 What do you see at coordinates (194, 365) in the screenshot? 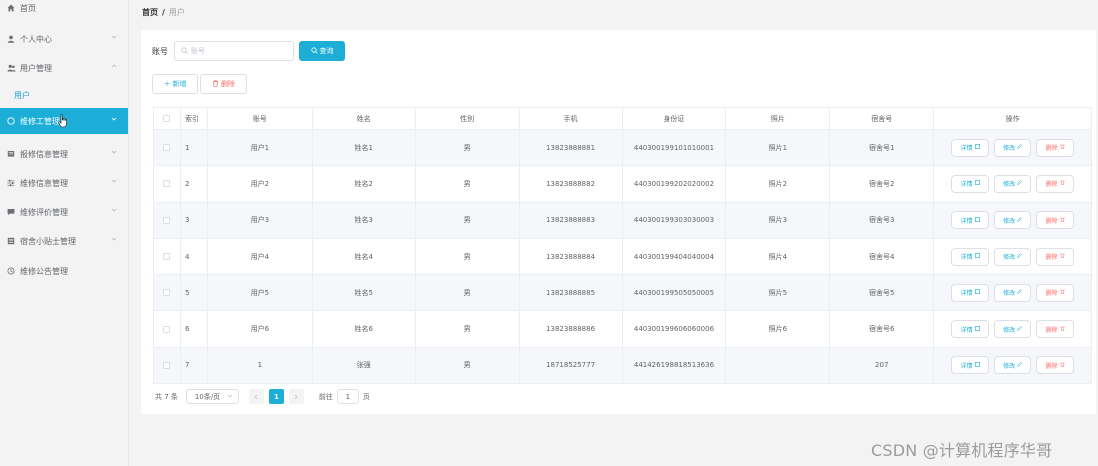
I see `row-index: 7` at bounding box center [194, 365].